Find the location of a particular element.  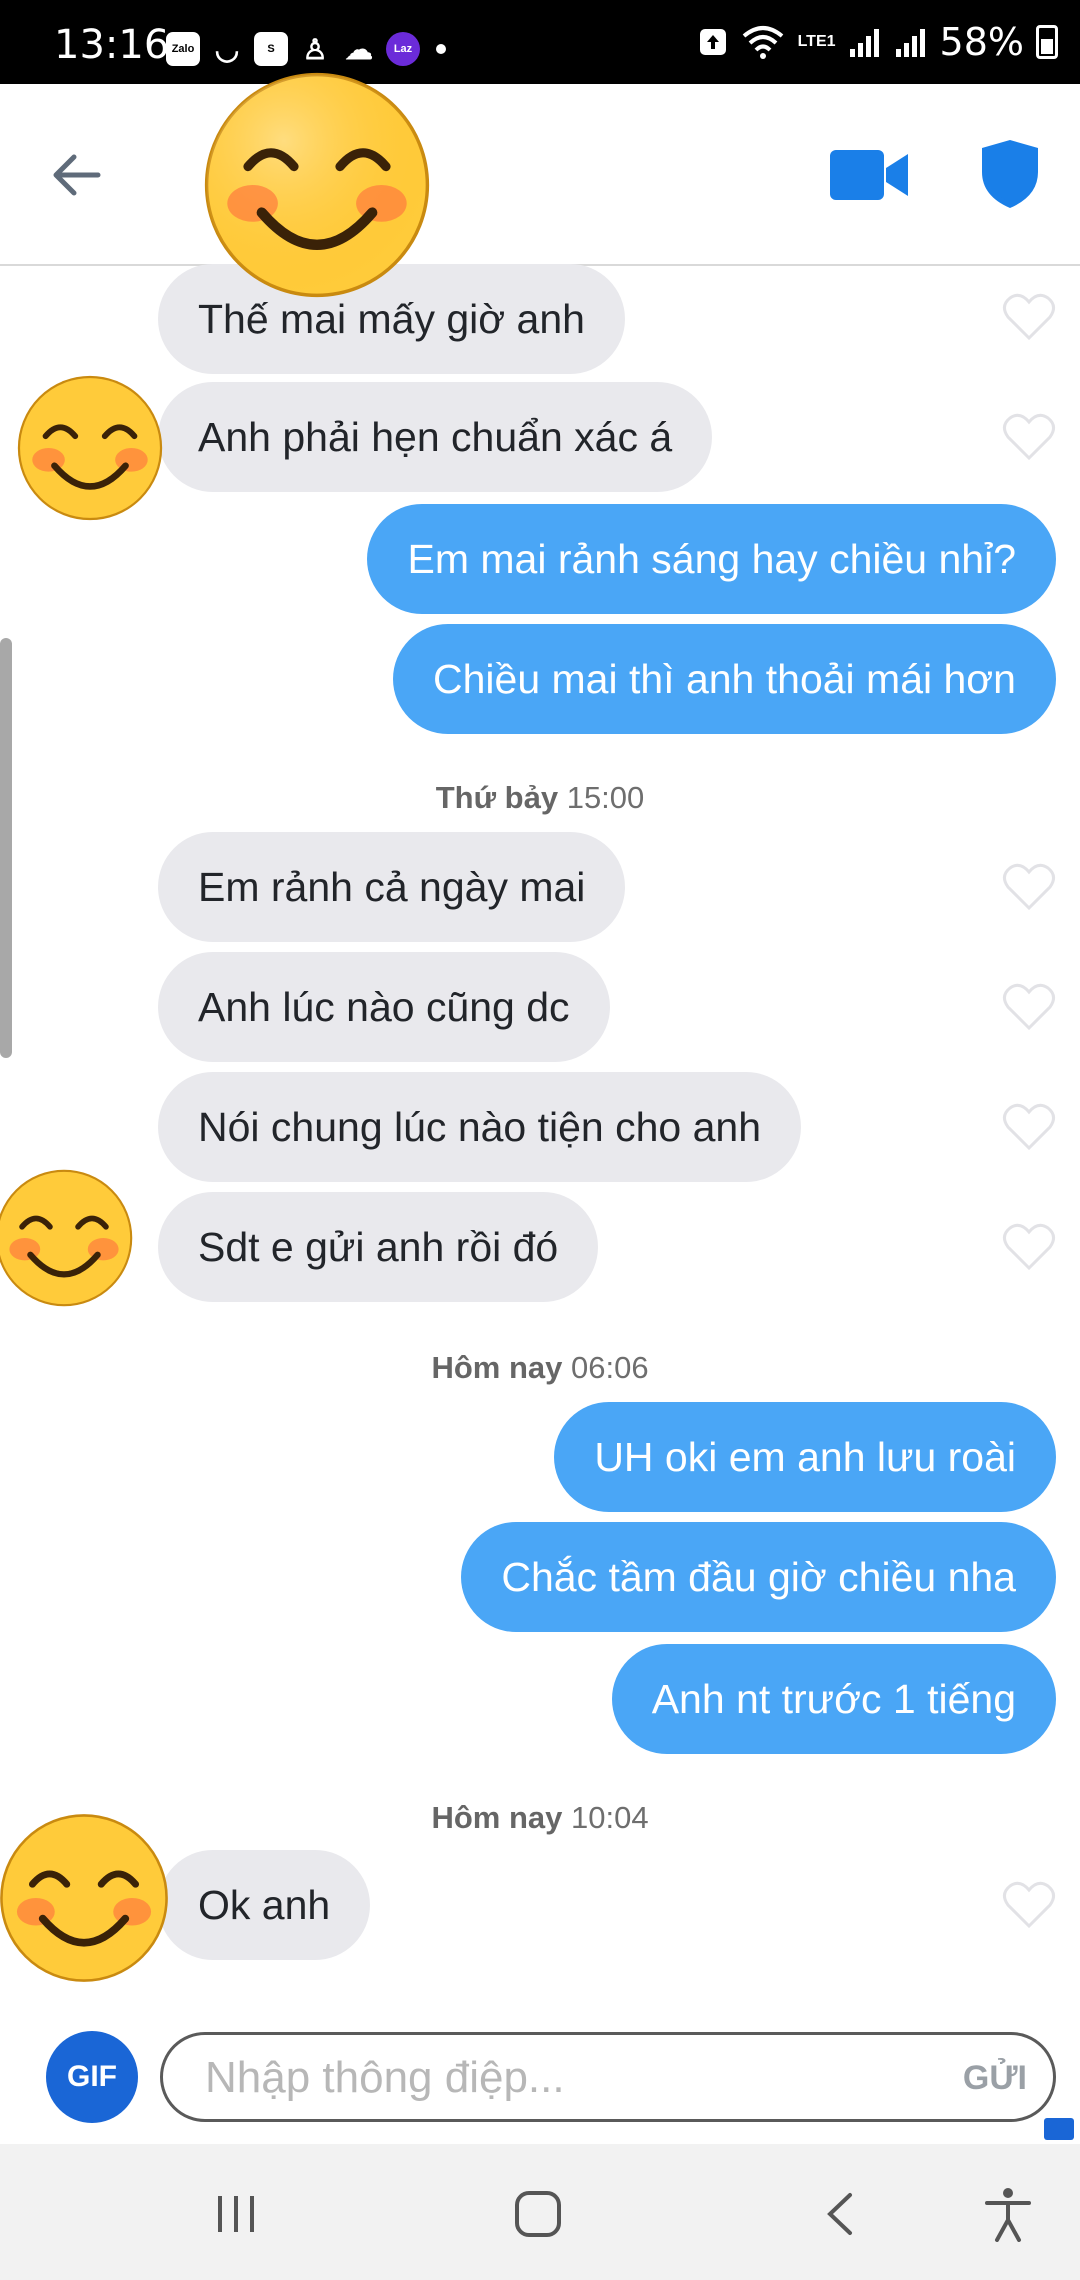

incoming-message: Em rảnh cả ngày mai is located at coordinates (392, 887).